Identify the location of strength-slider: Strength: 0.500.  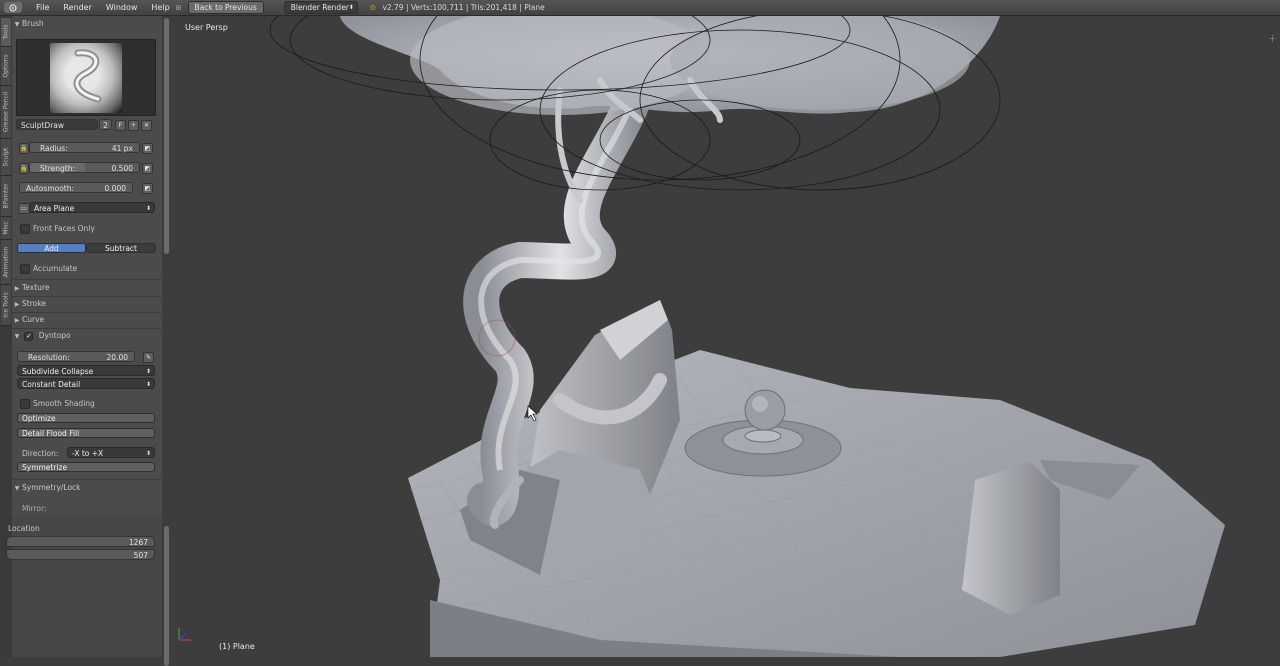
(84, 167).